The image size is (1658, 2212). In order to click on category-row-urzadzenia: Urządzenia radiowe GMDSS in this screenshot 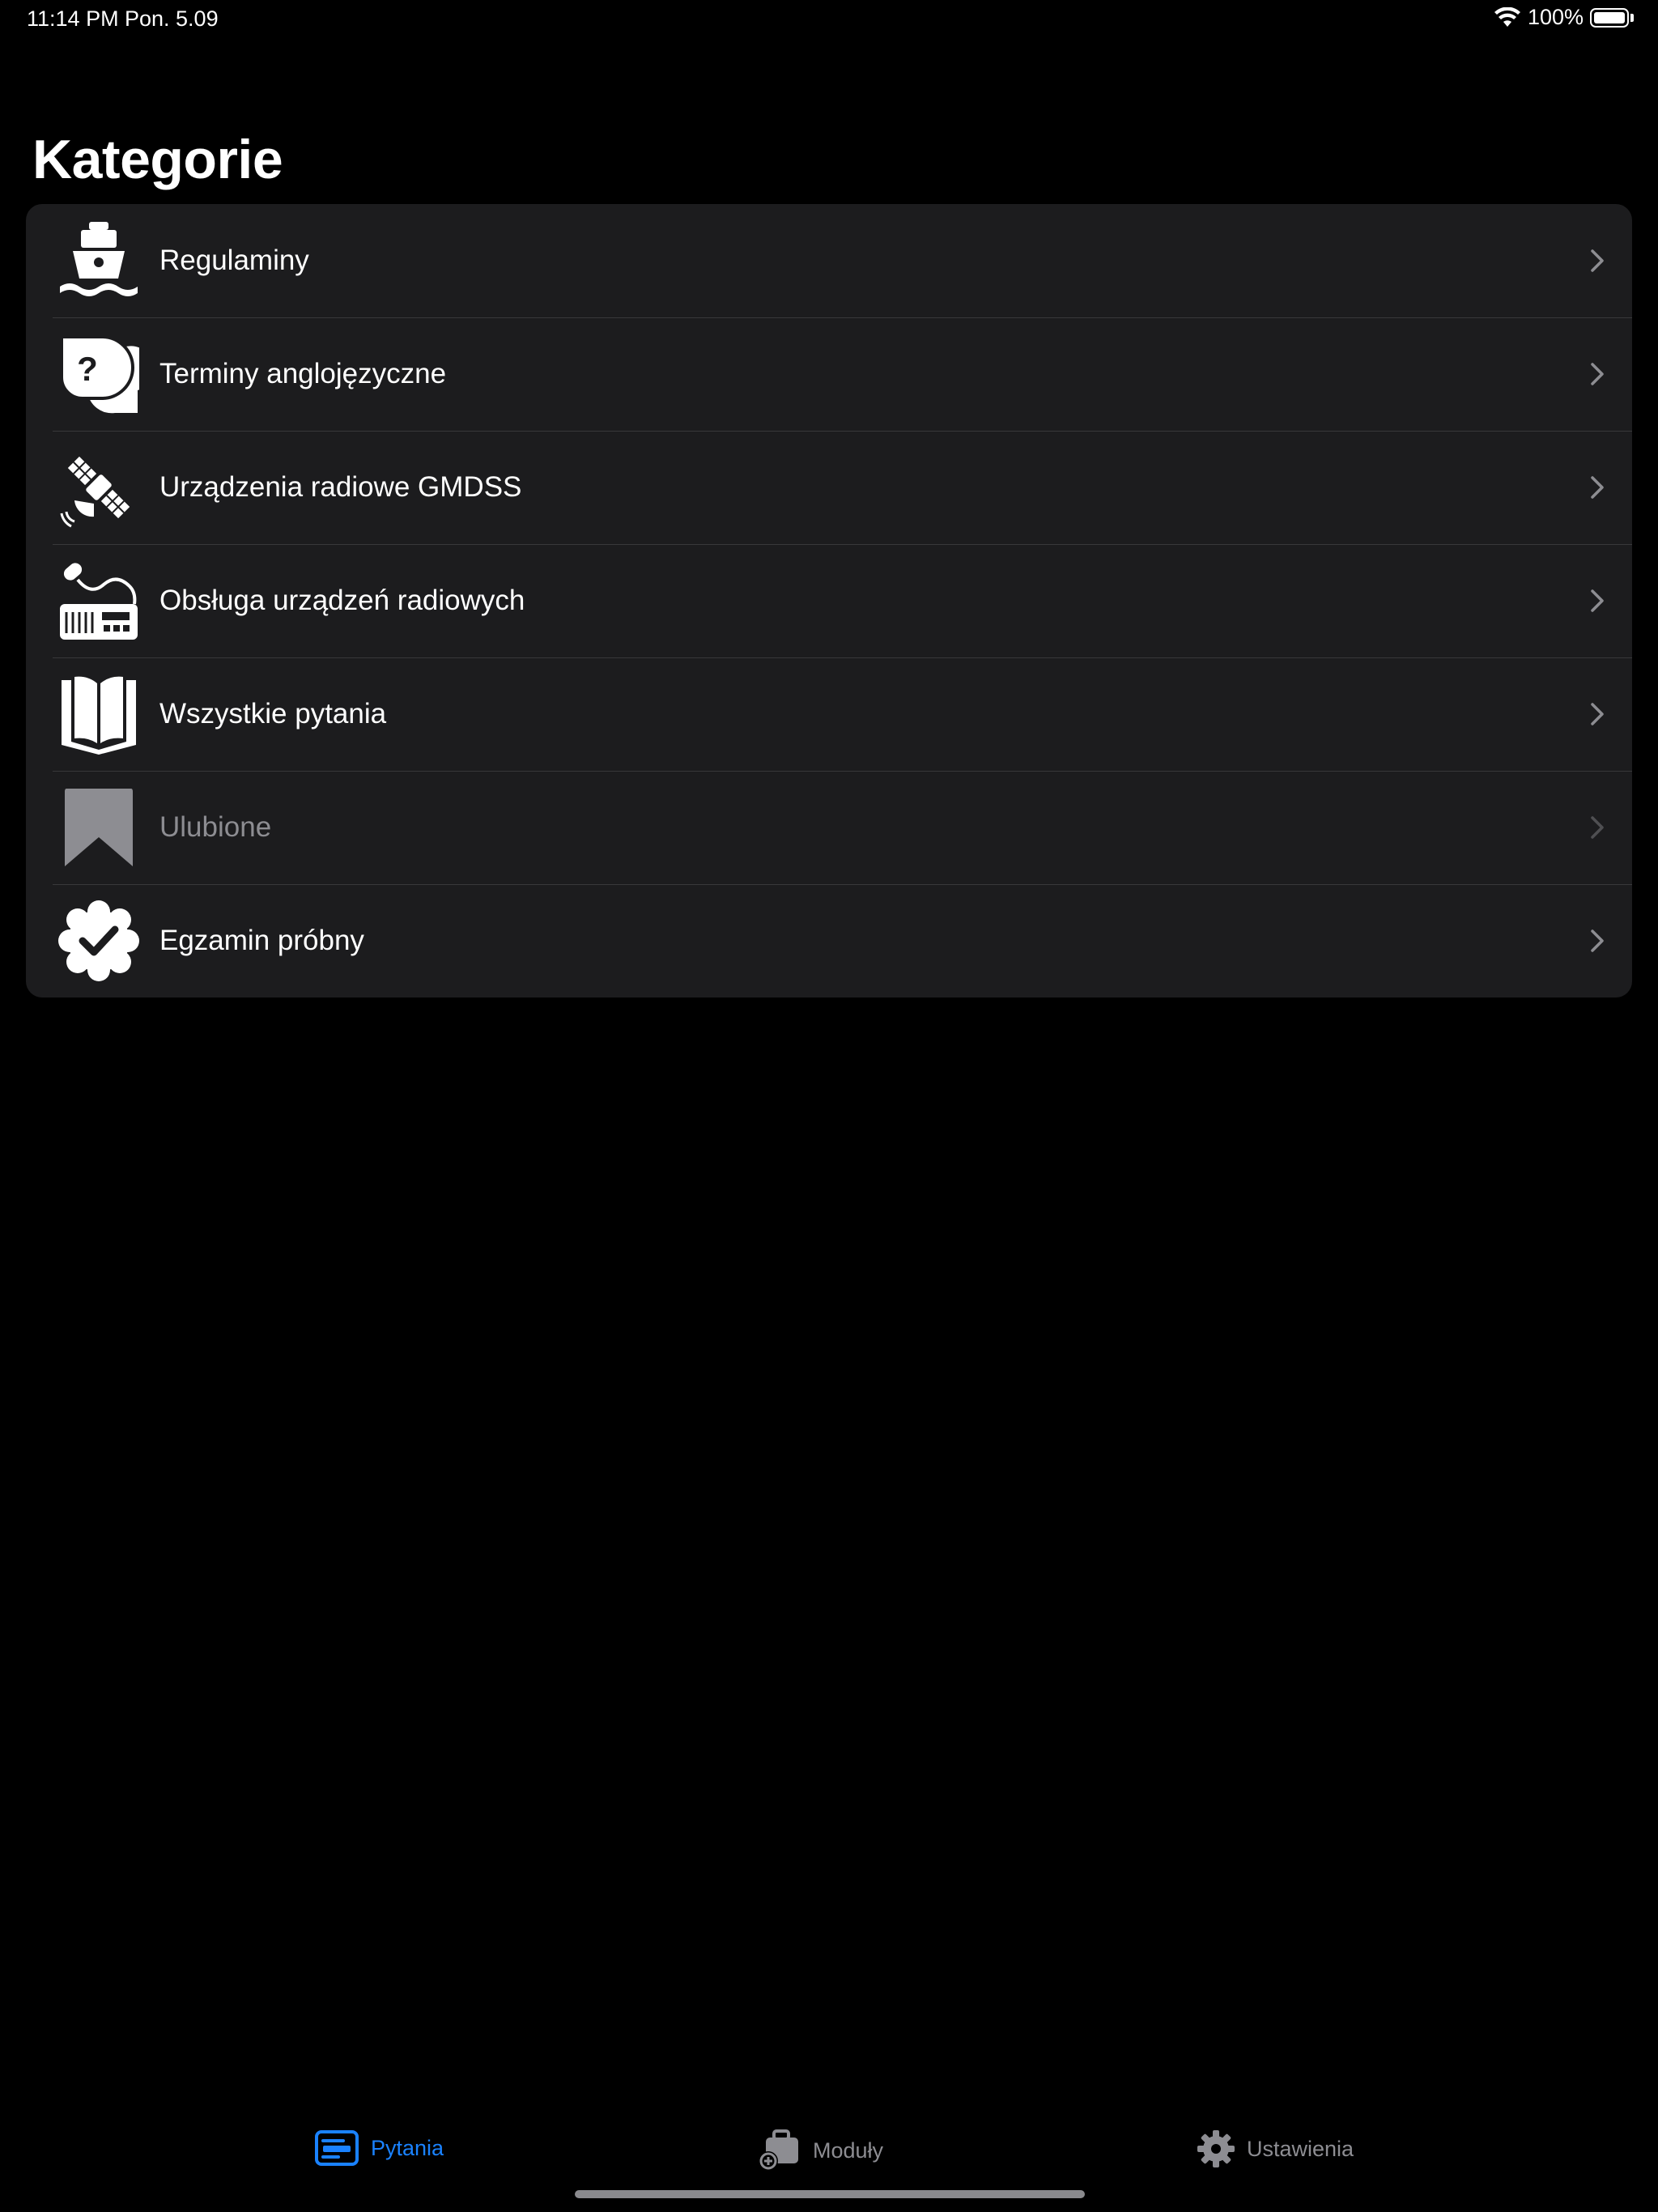, I will do `click(829, 488)`.